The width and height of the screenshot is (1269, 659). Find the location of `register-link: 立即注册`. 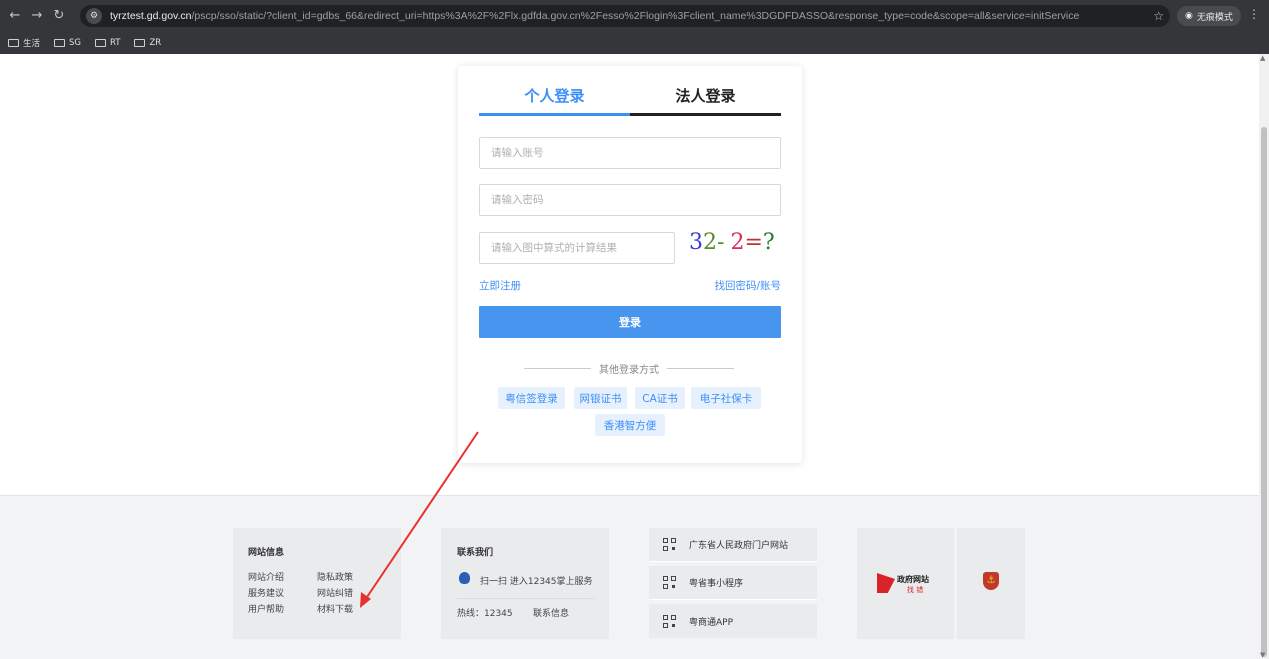

register-link: 立即注册 is located at coordinates (500, 285).